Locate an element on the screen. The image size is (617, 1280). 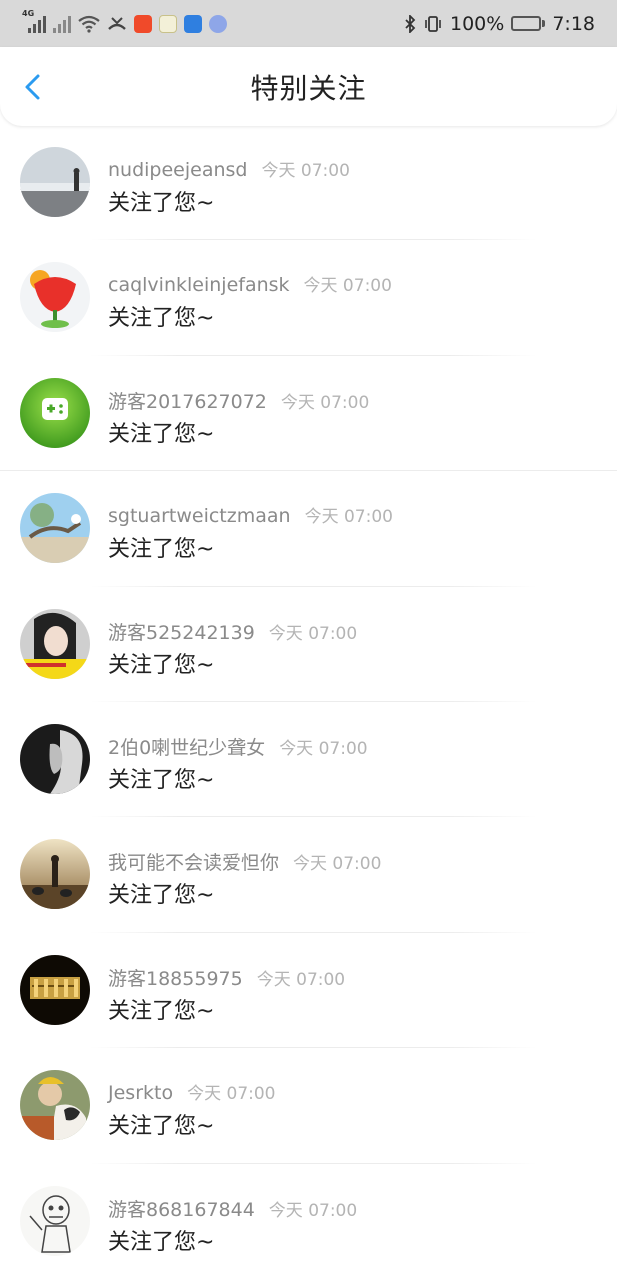
list-item: caqlvinkleinjefansk 今天 07:00 关注了您~ is located at coordinates (308, 298).